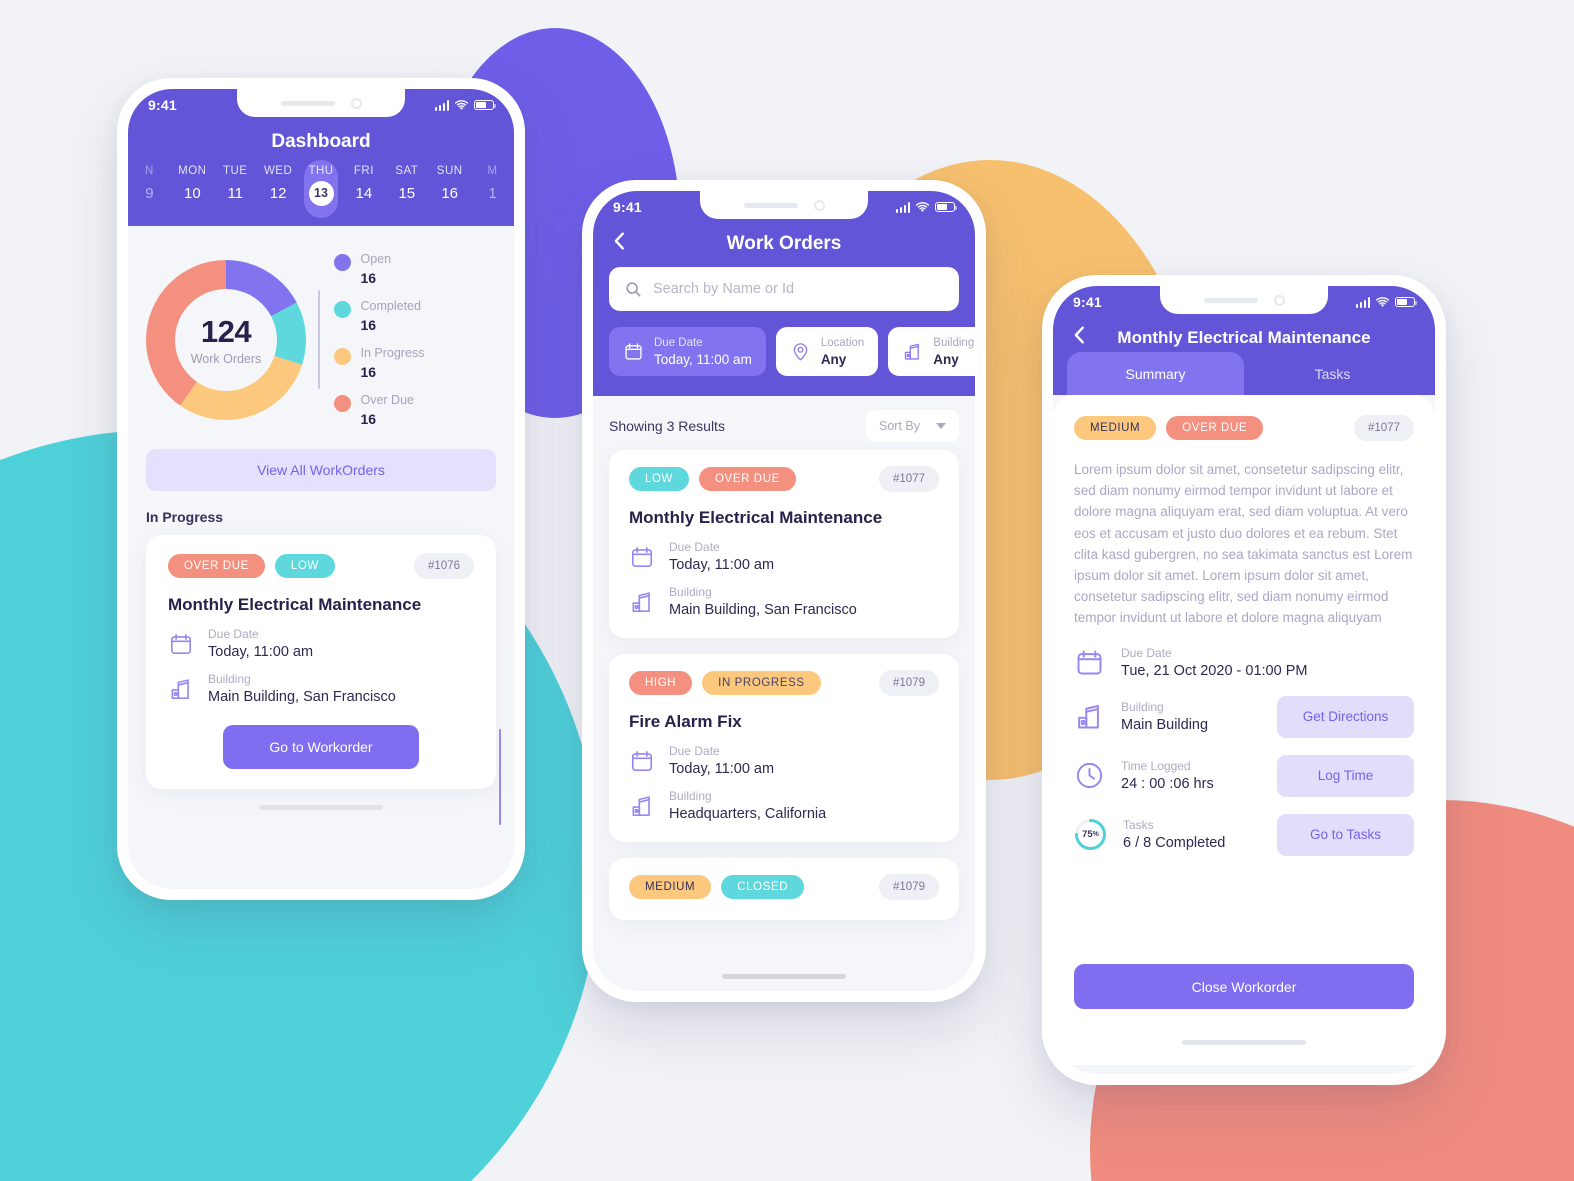  I want to click on filter-chip-due-date: Due Date Today, 11:00 am, so click(687, 352).